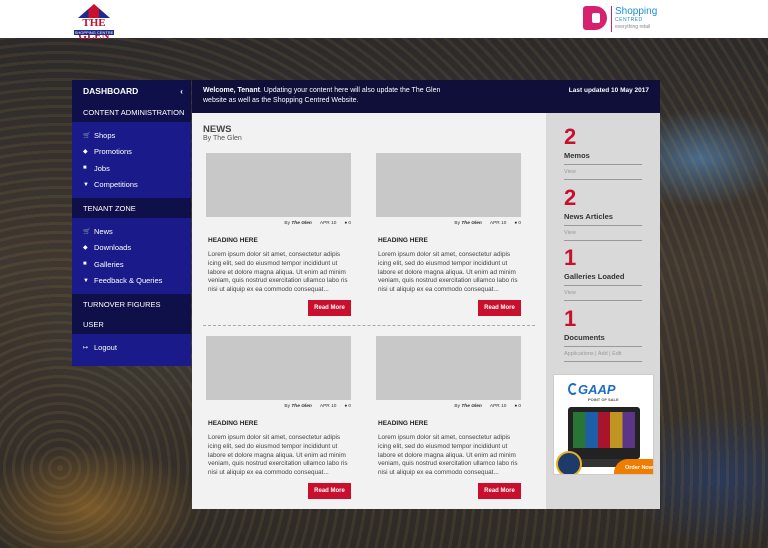 The height and width of the screenshot is (548, 768). Describe the element at coordinates (102, 168) in the screenshot. I see `sidebar-item-label: Jobs` at that location.